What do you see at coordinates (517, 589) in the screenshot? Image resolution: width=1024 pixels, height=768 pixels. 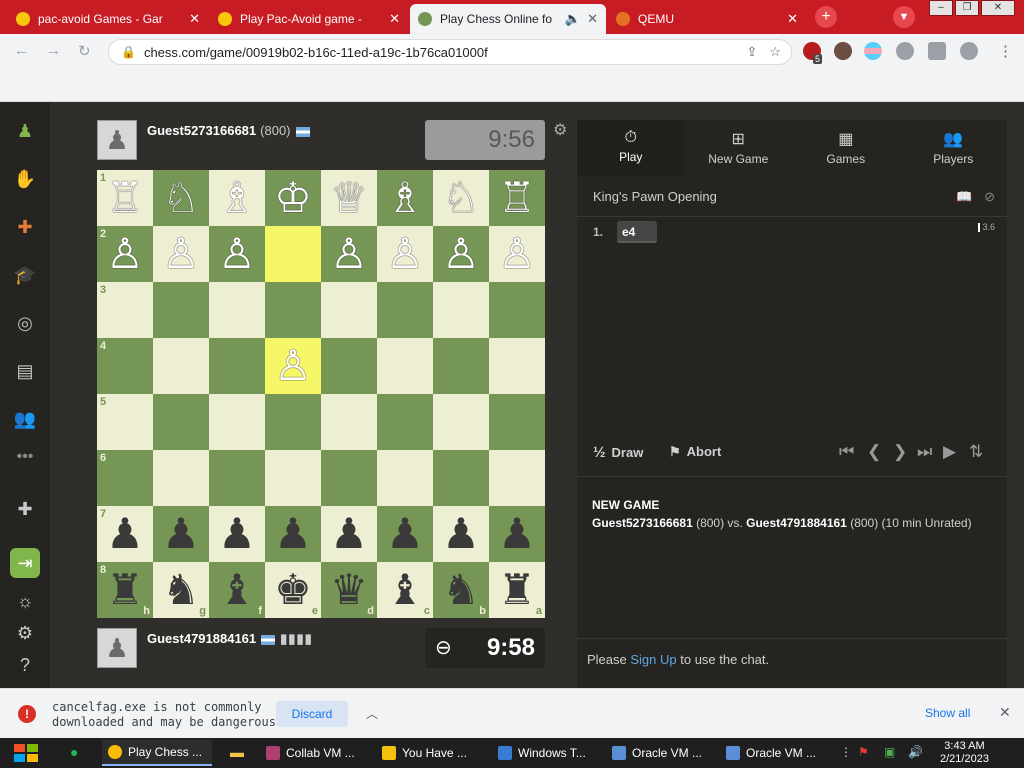 I see `chess-piece: ♜` at bounding box center [517, 589].